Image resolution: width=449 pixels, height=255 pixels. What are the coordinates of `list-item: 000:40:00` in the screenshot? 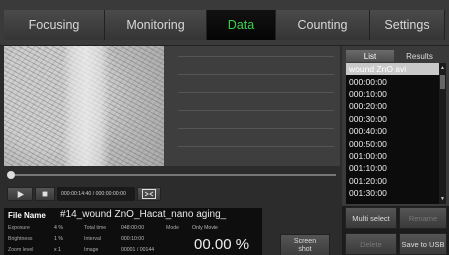 It's located at (392, 131).